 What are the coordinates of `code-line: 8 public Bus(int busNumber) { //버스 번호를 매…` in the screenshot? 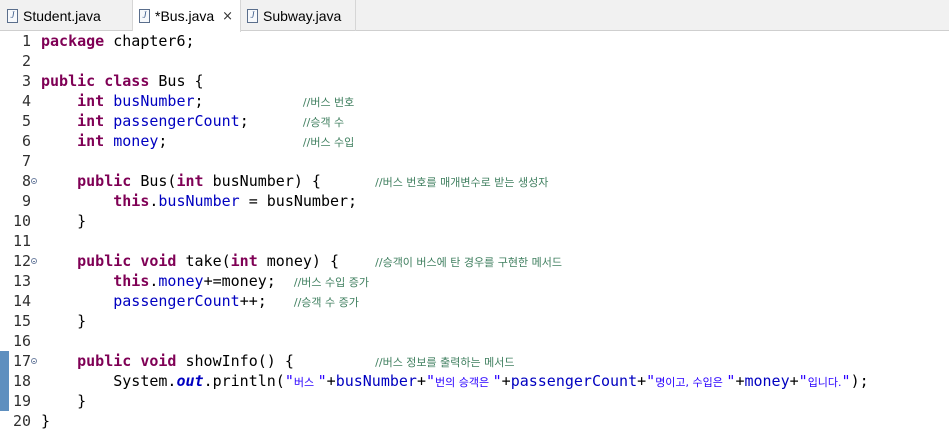 It's located at (474, 181).